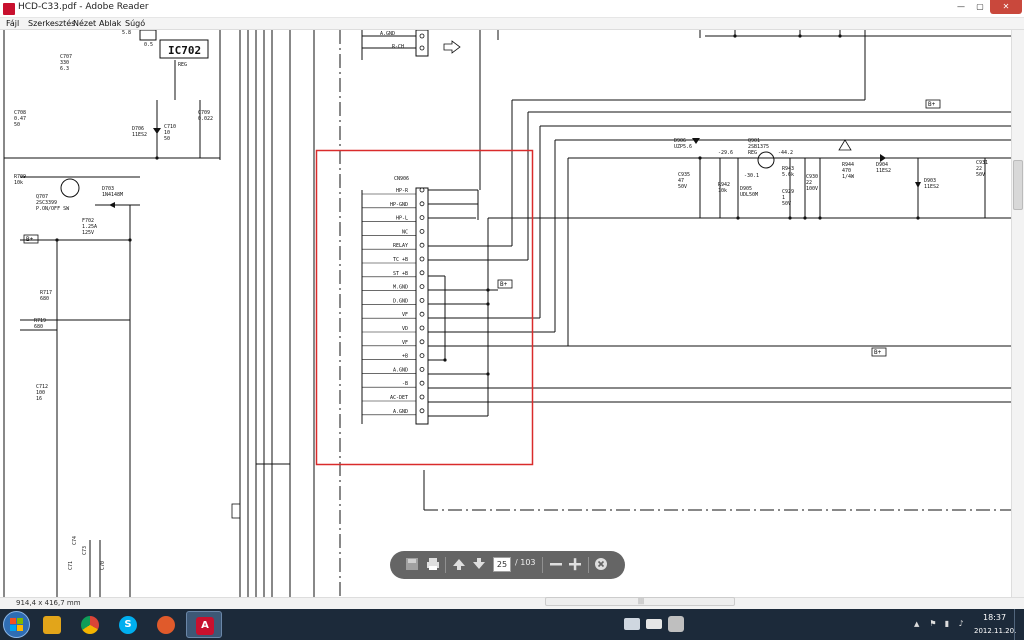 This screenshot has width=1024, height=640. I want to click on windows-flag-icon, so click(16, 624).